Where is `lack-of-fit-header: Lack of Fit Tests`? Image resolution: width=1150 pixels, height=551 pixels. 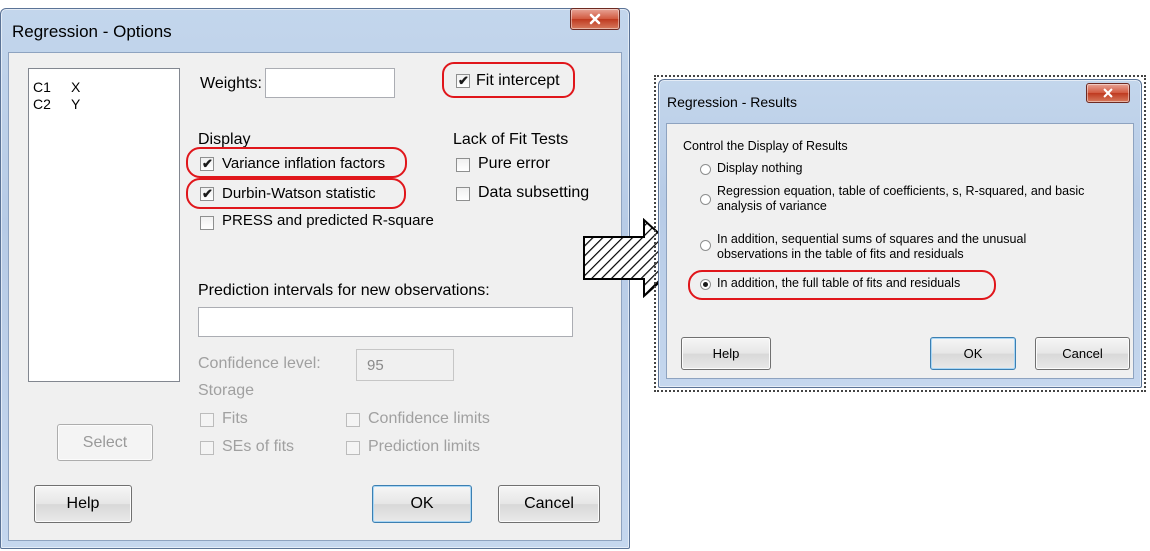 lack-of-fit-header: Lack of Fit Tests is located at coordinates (511, 139).